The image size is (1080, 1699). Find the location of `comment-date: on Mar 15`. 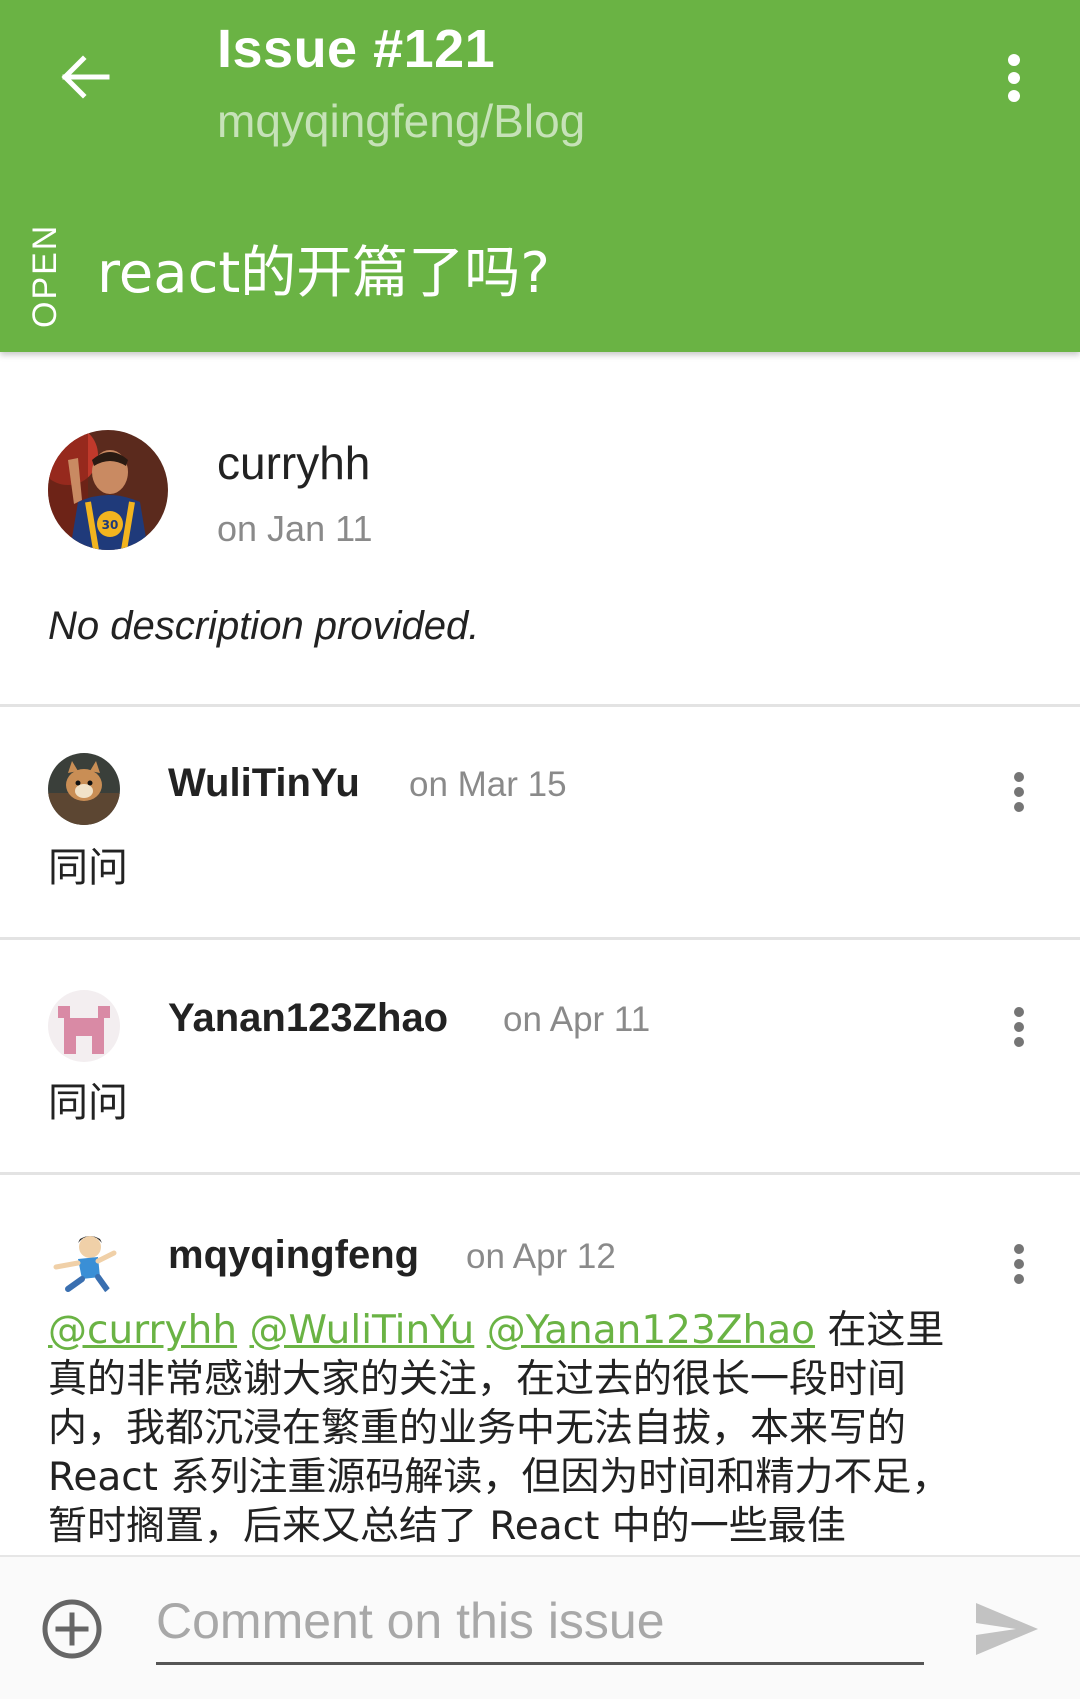

comment-date: on Mar 15 is located at coordinates (488, 784).